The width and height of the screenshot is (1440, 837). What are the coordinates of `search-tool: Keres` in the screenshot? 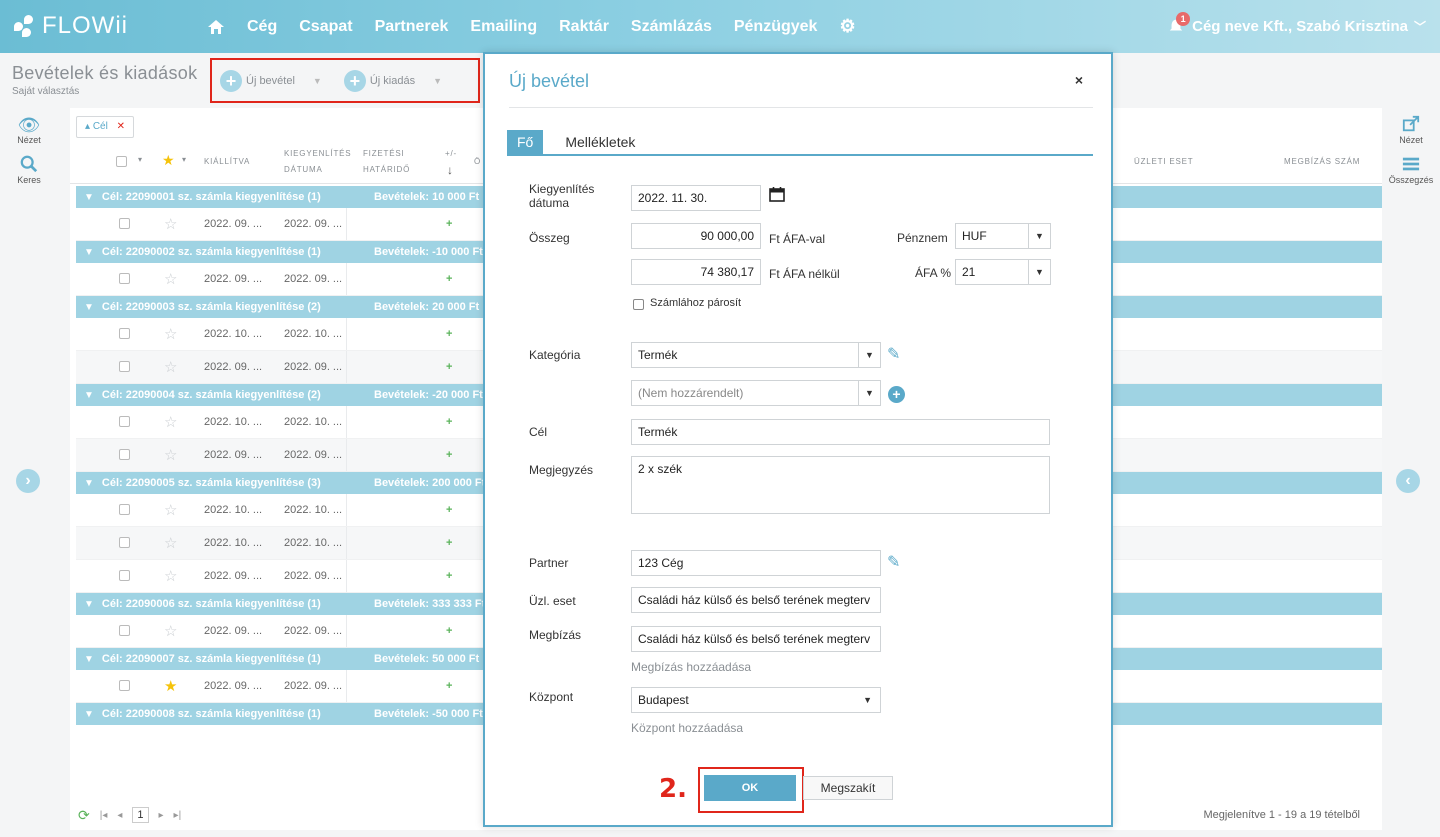 It's located at (29, 170).